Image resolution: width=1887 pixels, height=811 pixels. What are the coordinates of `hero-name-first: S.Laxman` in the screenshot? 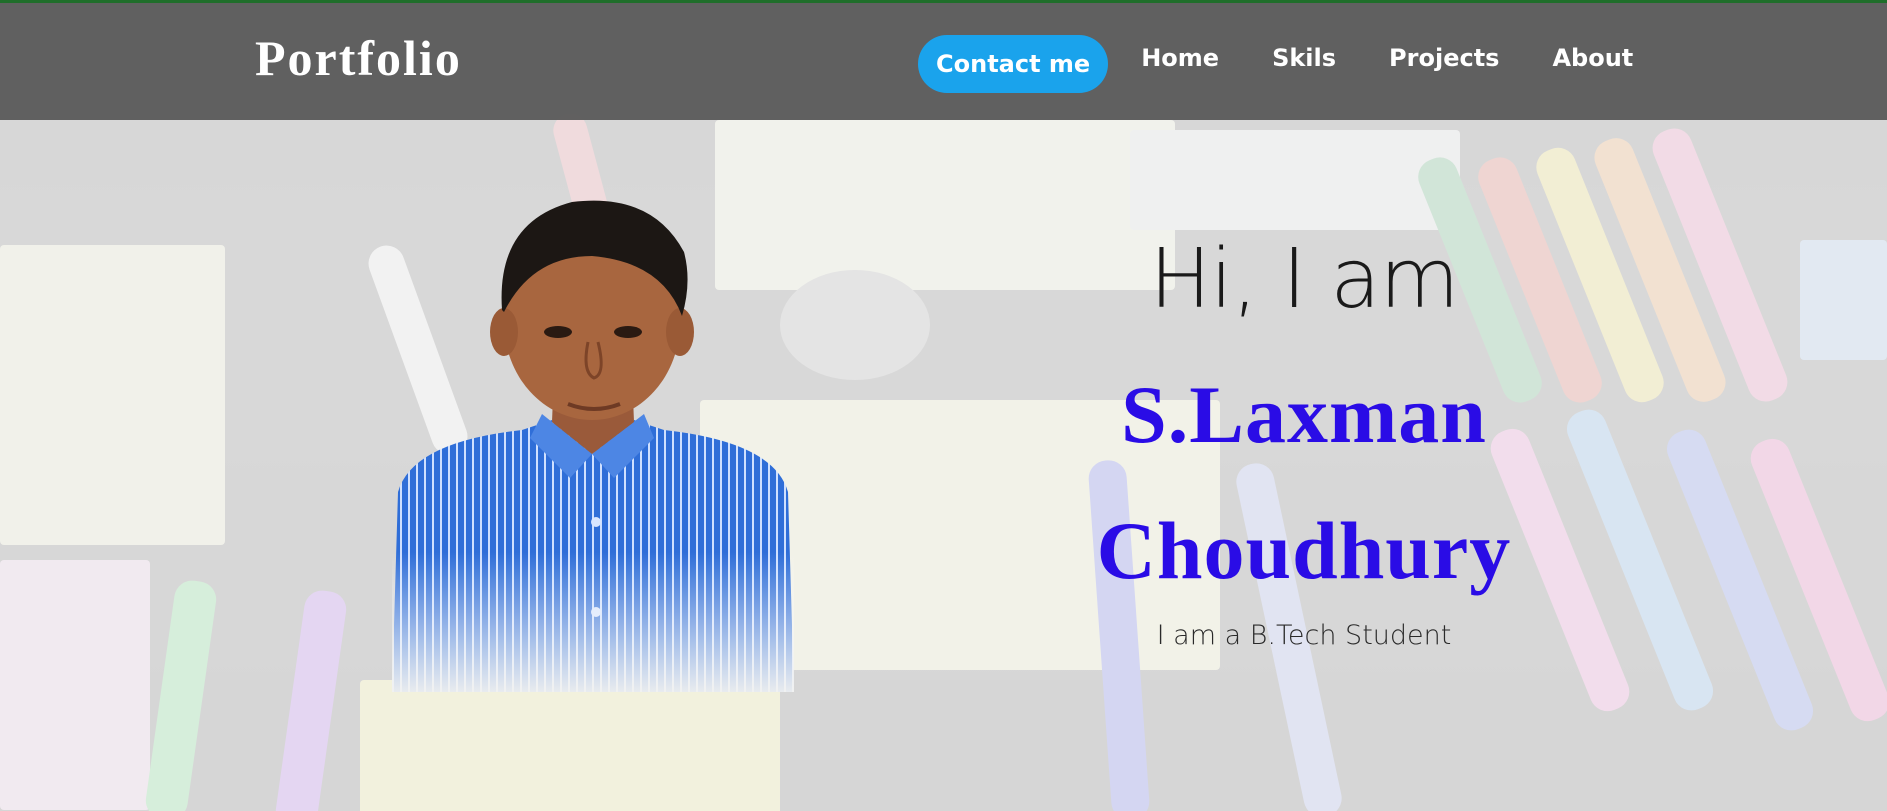 It's located at (1304, 414).